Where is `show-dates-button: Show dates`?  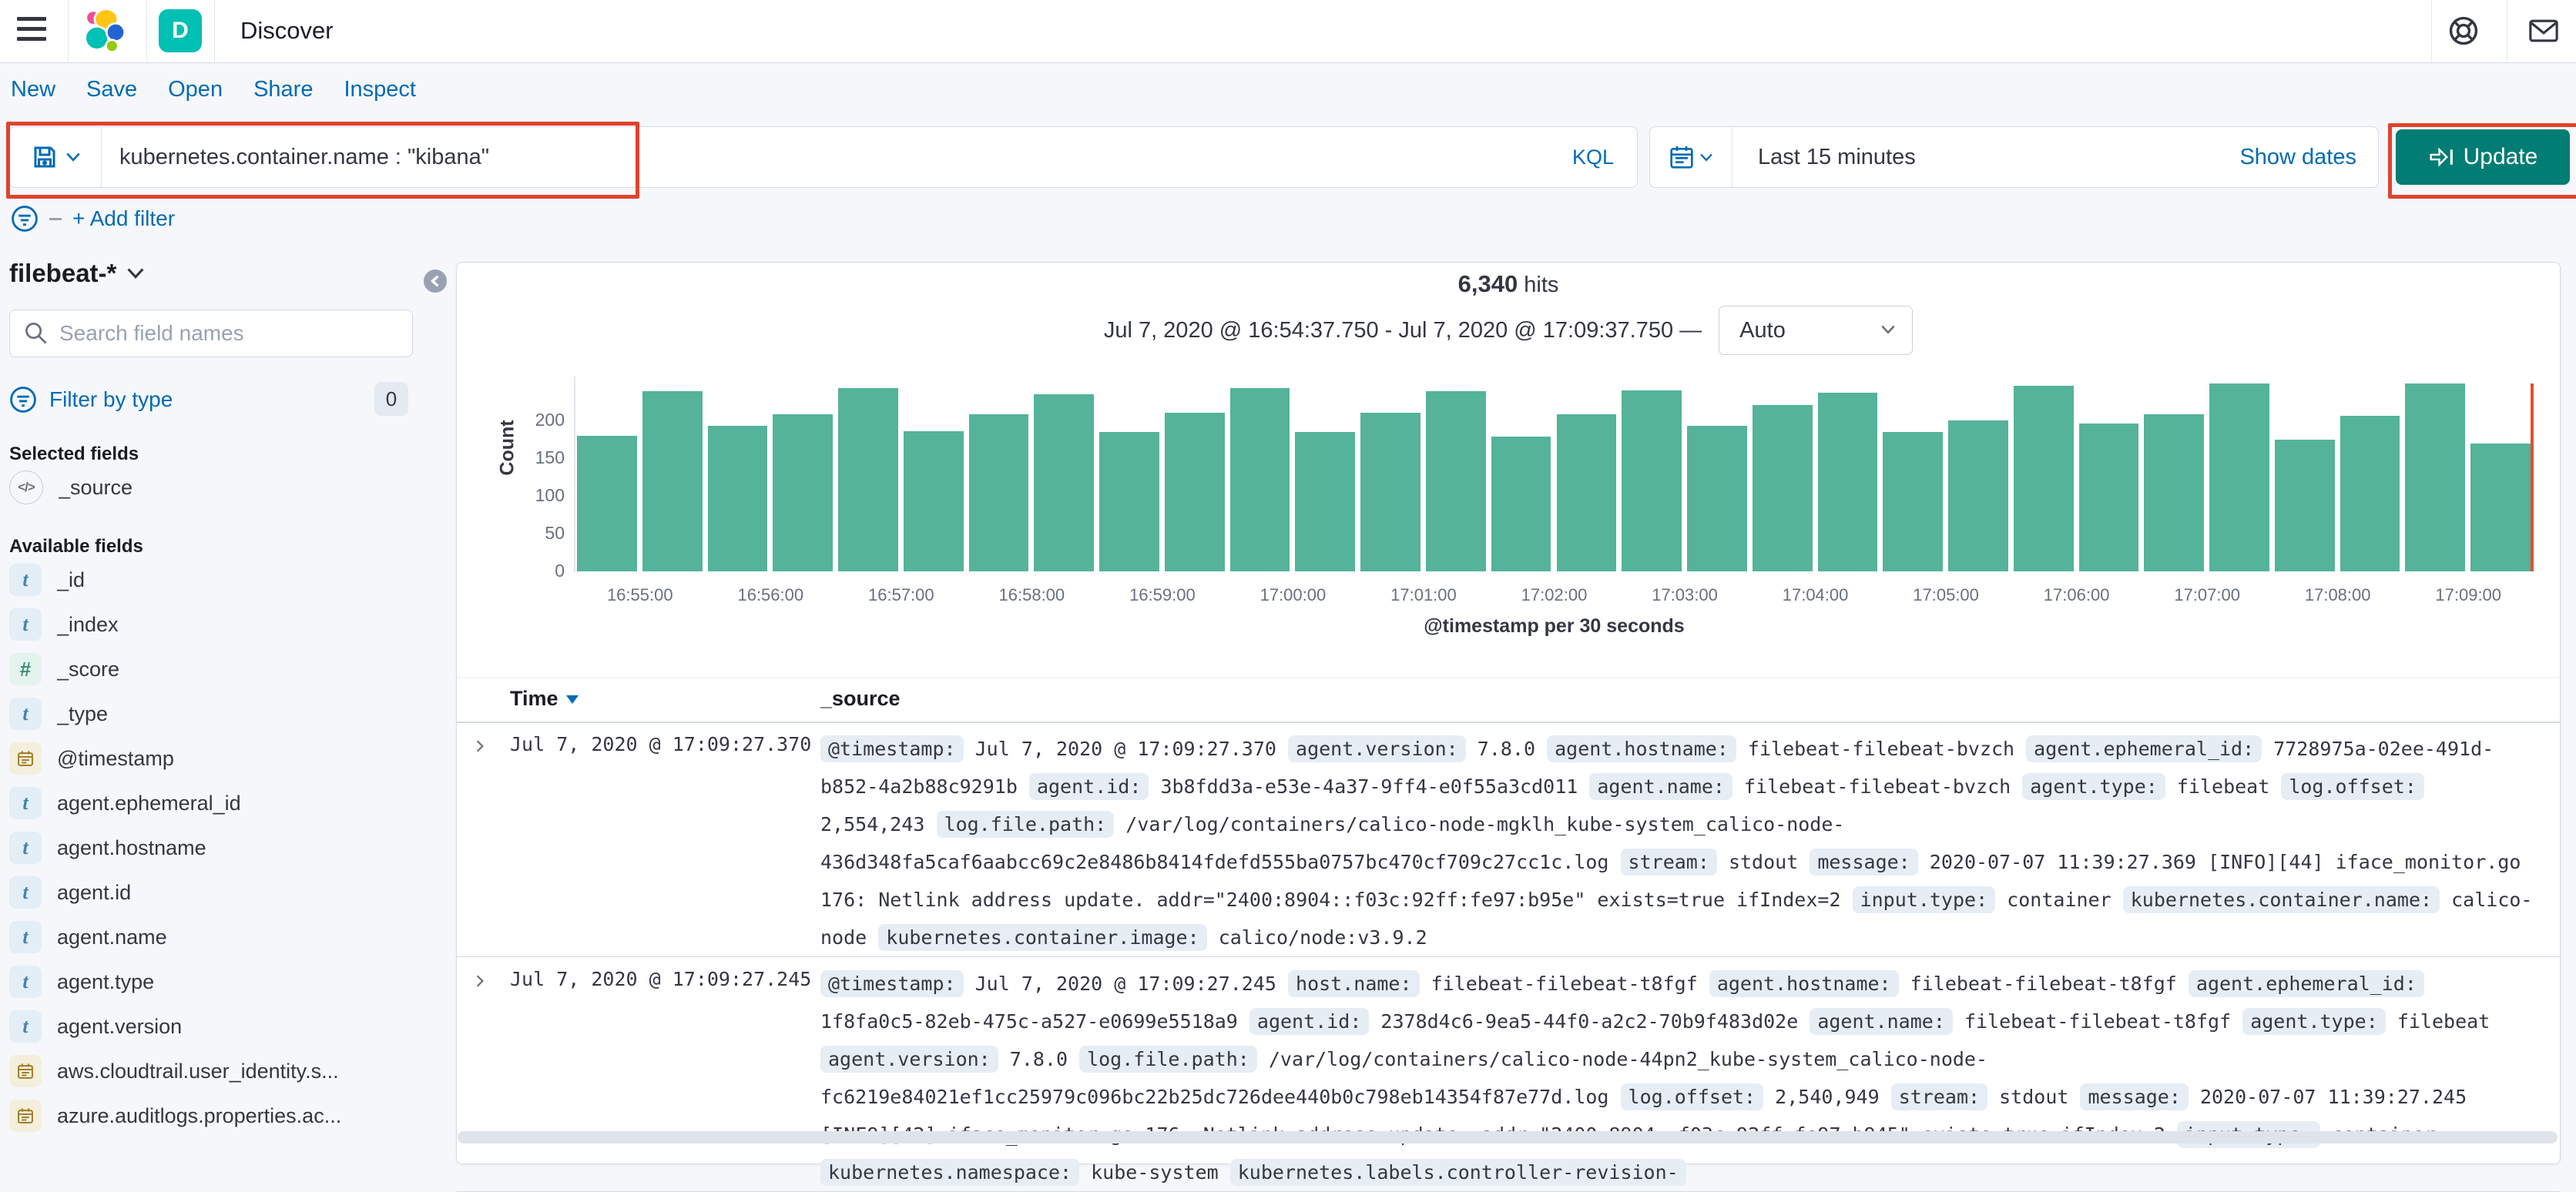 show-dates-button: Show dates is located at coordinates (2297, 158).